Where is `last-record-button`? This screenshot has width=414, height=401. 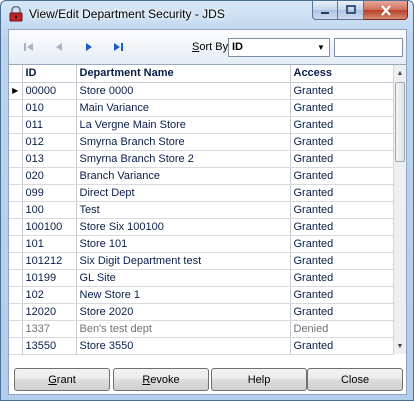
last-record-button is located at coordinates (118, 47).